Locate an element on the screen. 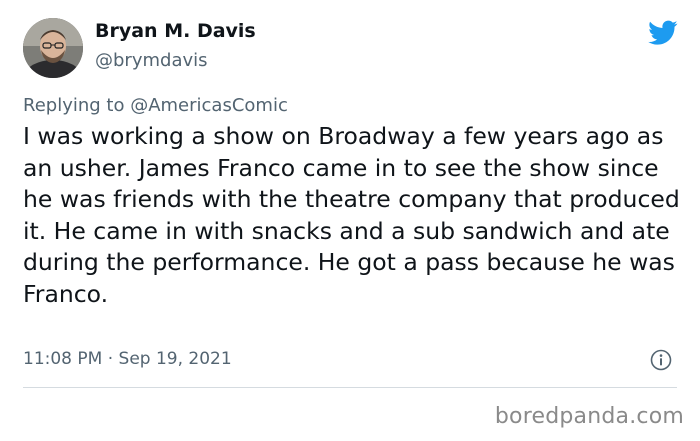 This screenshot has width=700, height=441. avatar is located at coordinates (53, 48).